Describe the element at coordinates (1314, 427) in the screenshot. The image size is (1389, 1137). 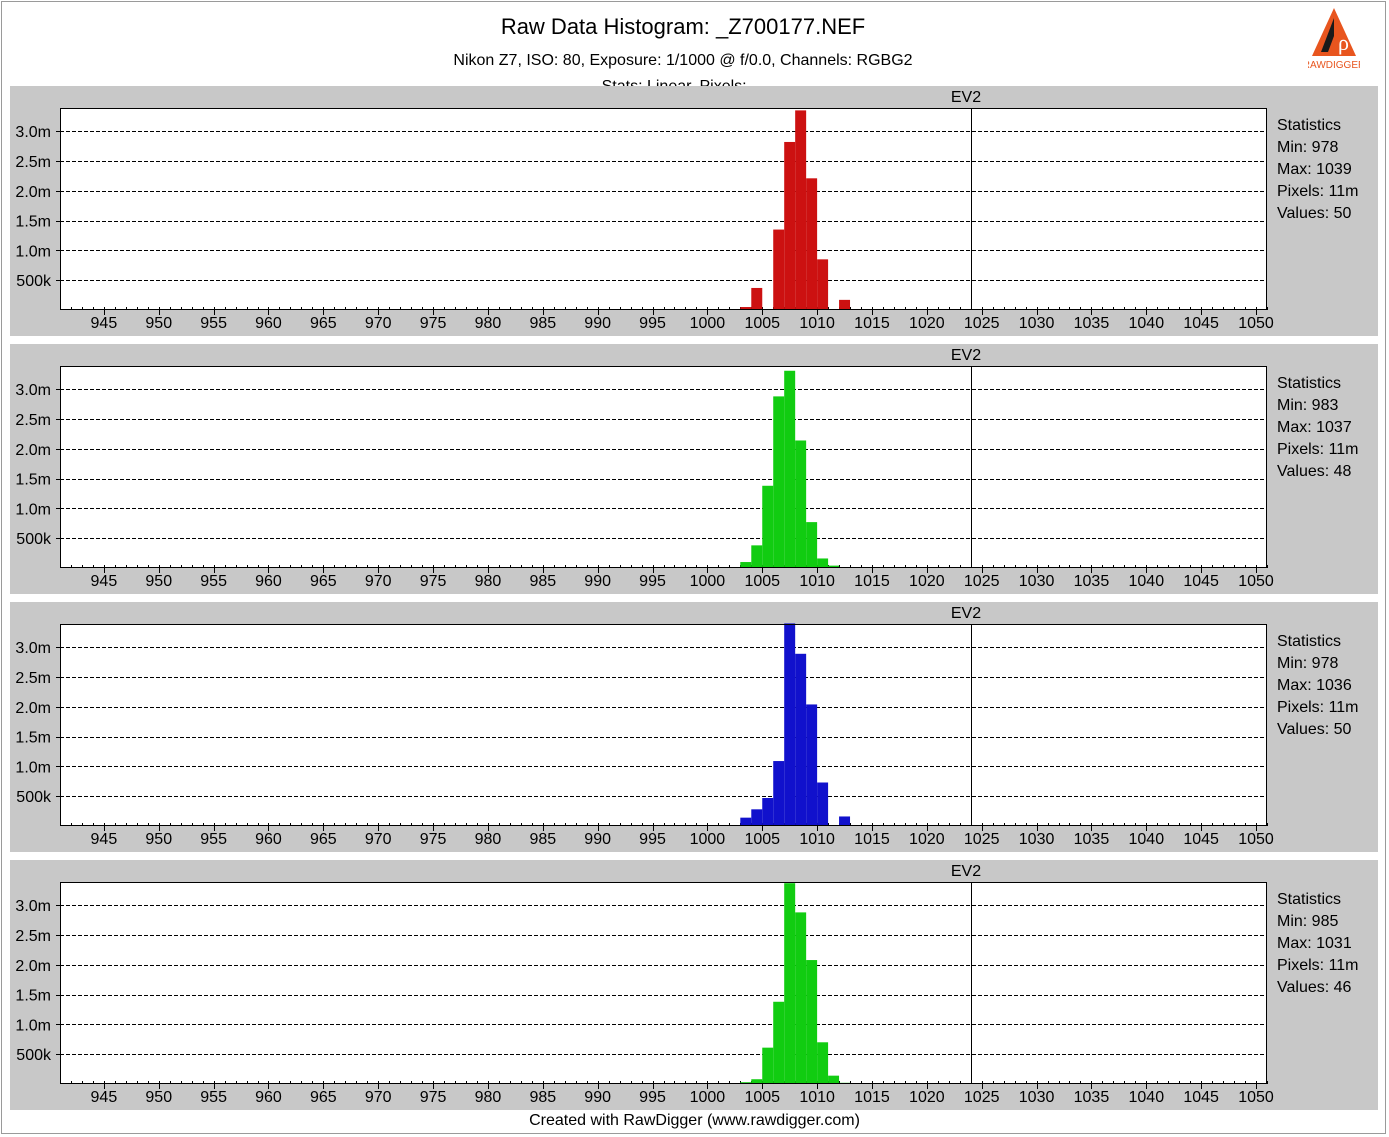
I see `stats-max: Max: 1037` at that location.